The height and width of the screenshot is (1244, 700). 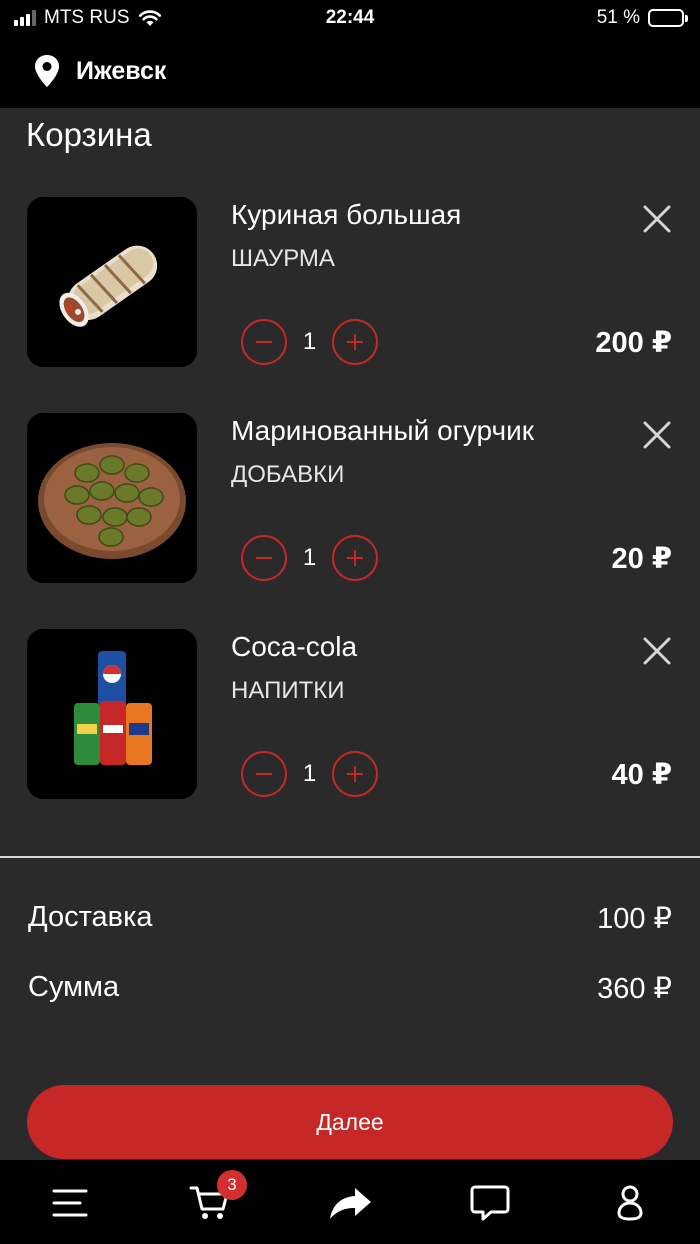 I want to click on total-row: Сумма 360 ₽, so click(x=350, y=988).